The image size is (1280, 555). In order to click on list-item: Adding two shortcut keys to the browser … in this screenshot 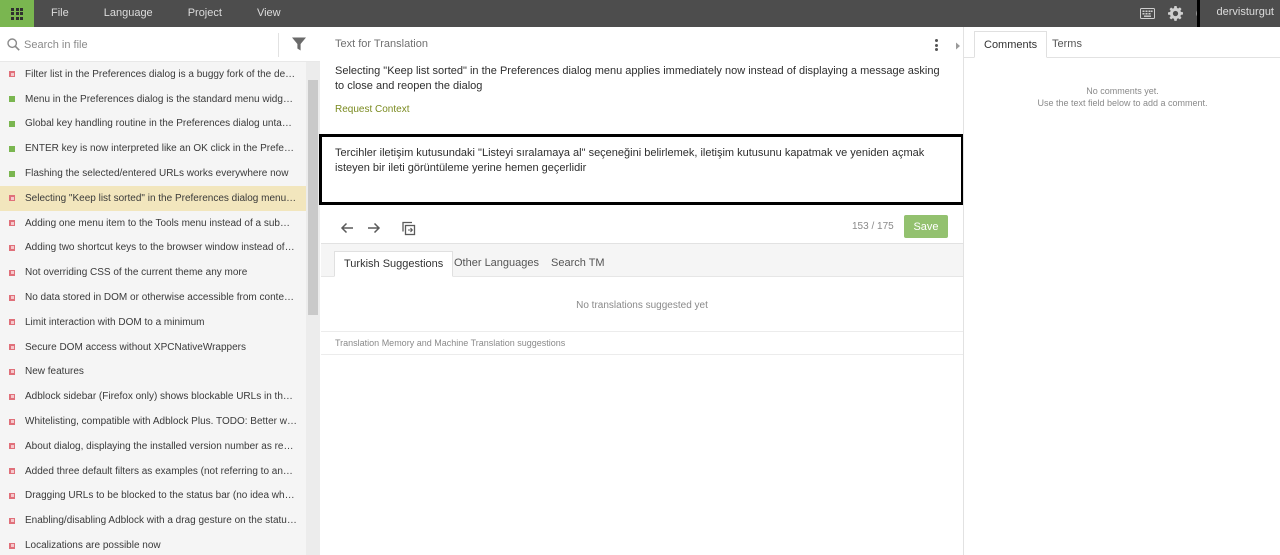, I will do `click(153, 248)`.